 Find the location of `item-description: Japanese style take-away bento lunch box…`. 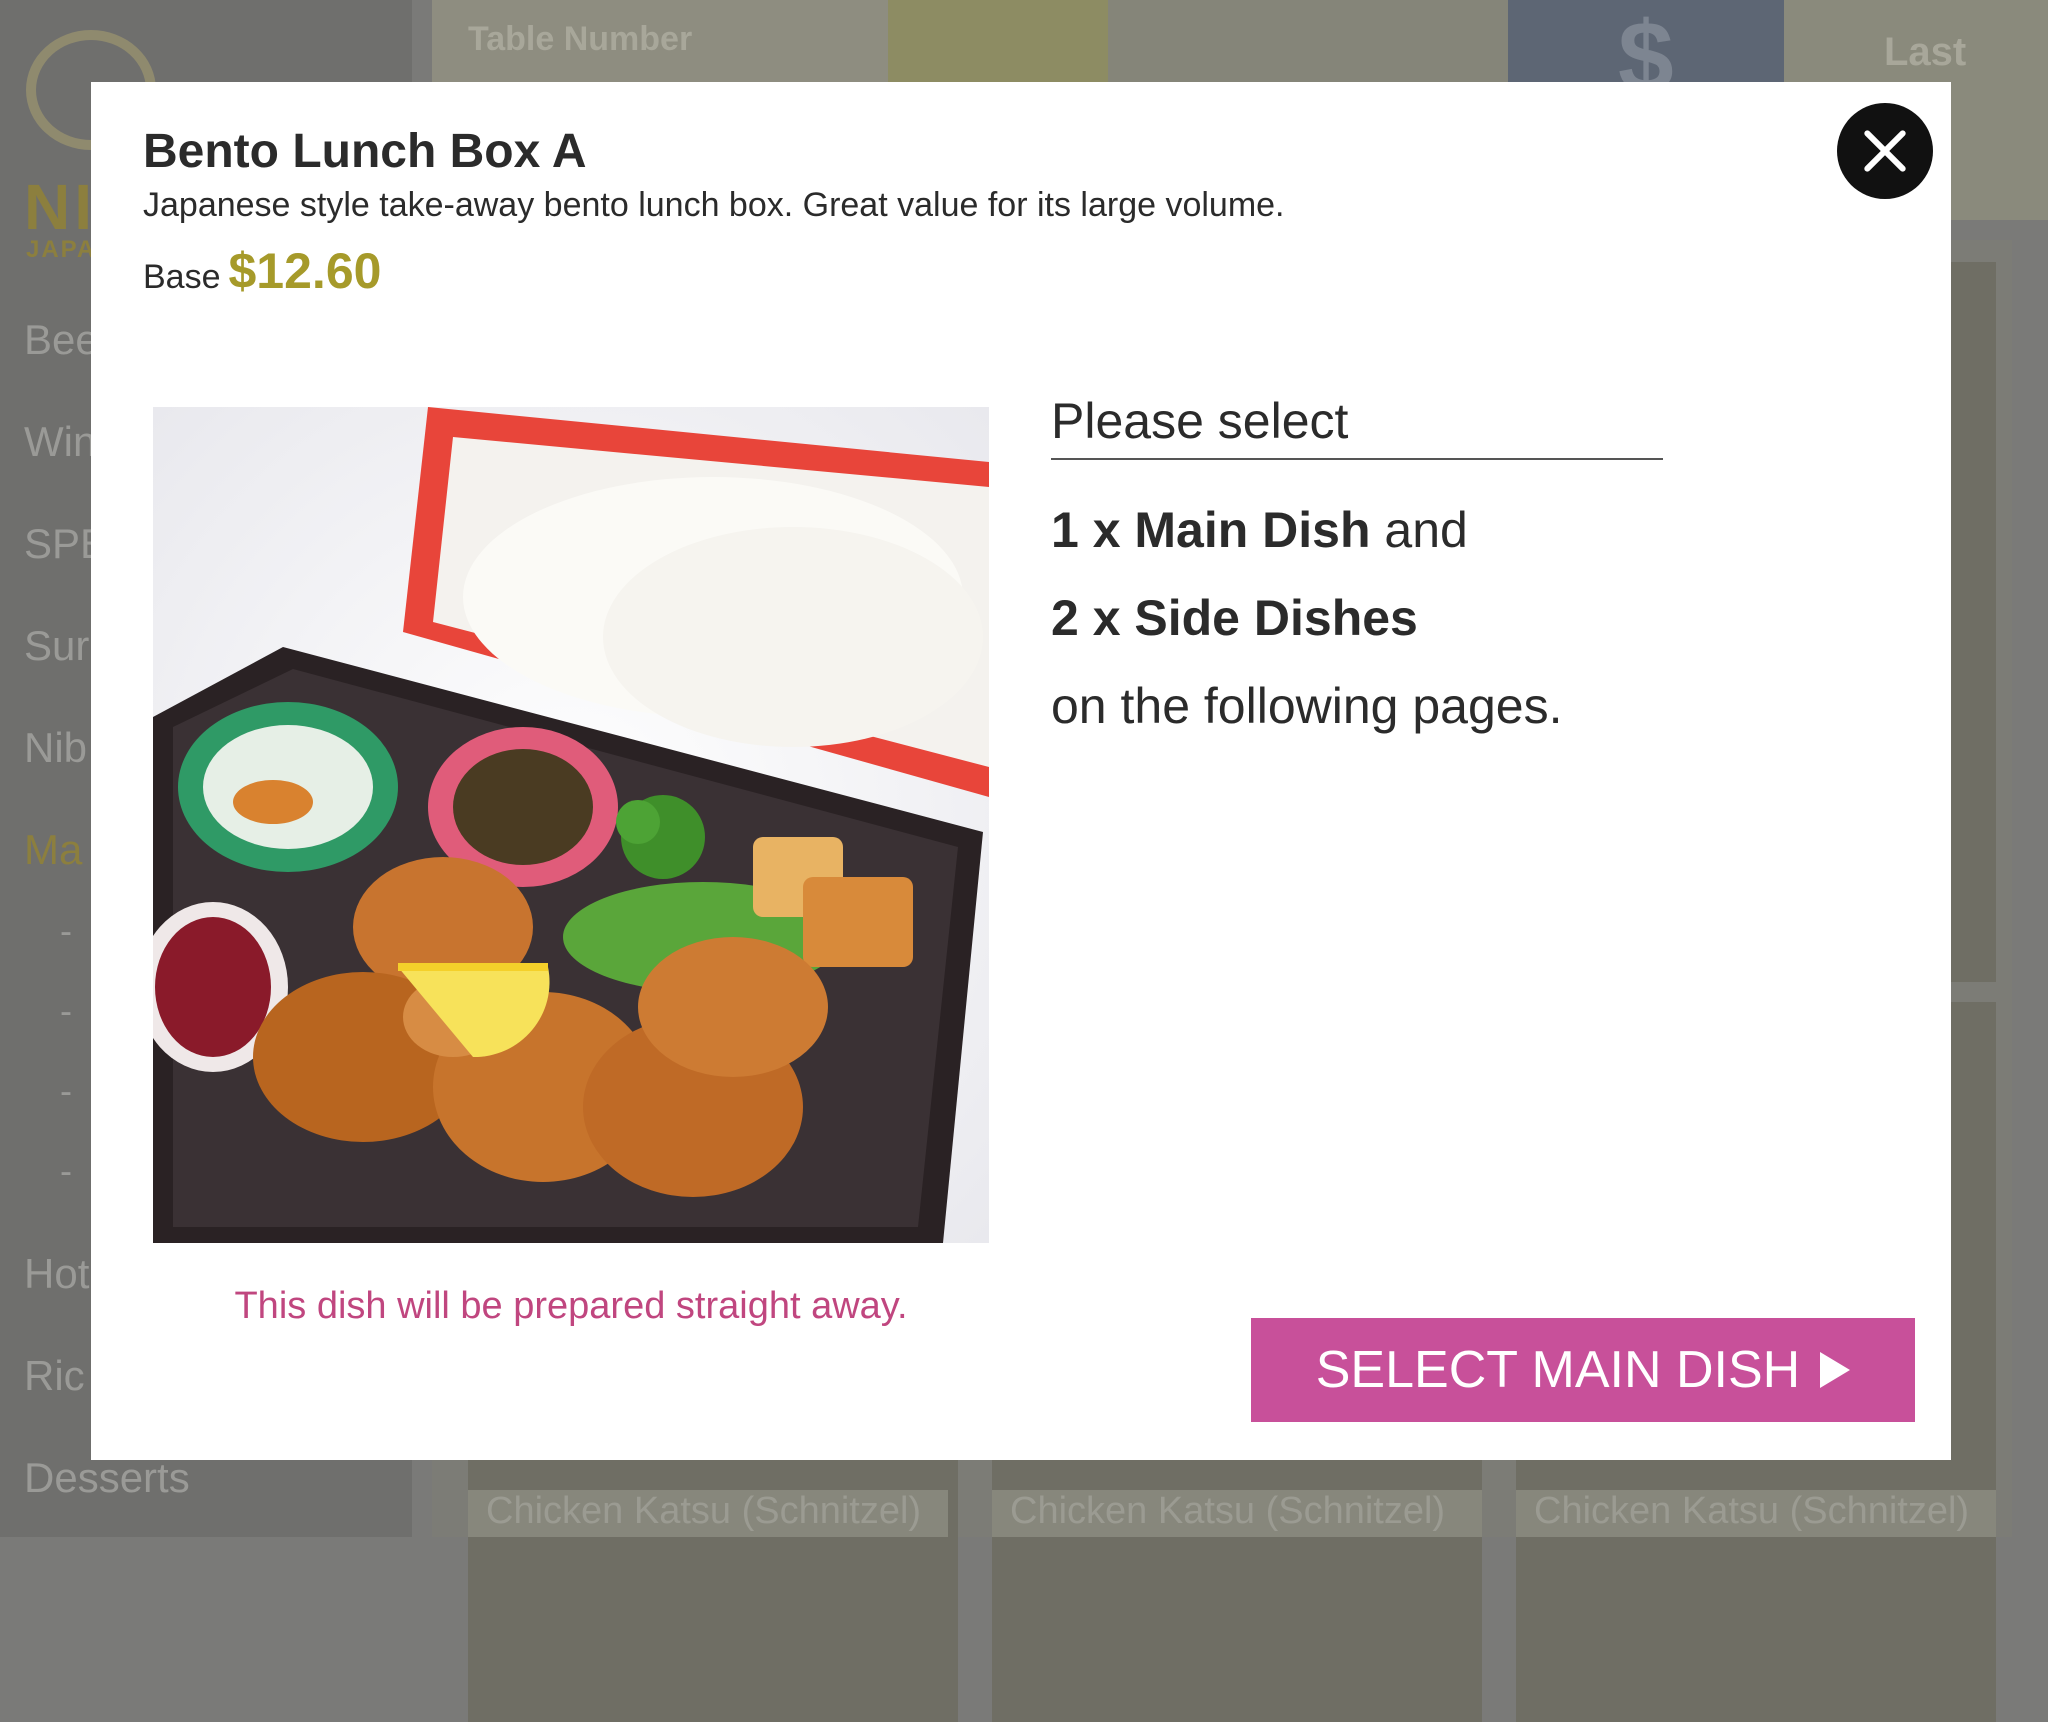

item-description: Japanese style take-away bento lunch box… is located at coordinates (714, 205).